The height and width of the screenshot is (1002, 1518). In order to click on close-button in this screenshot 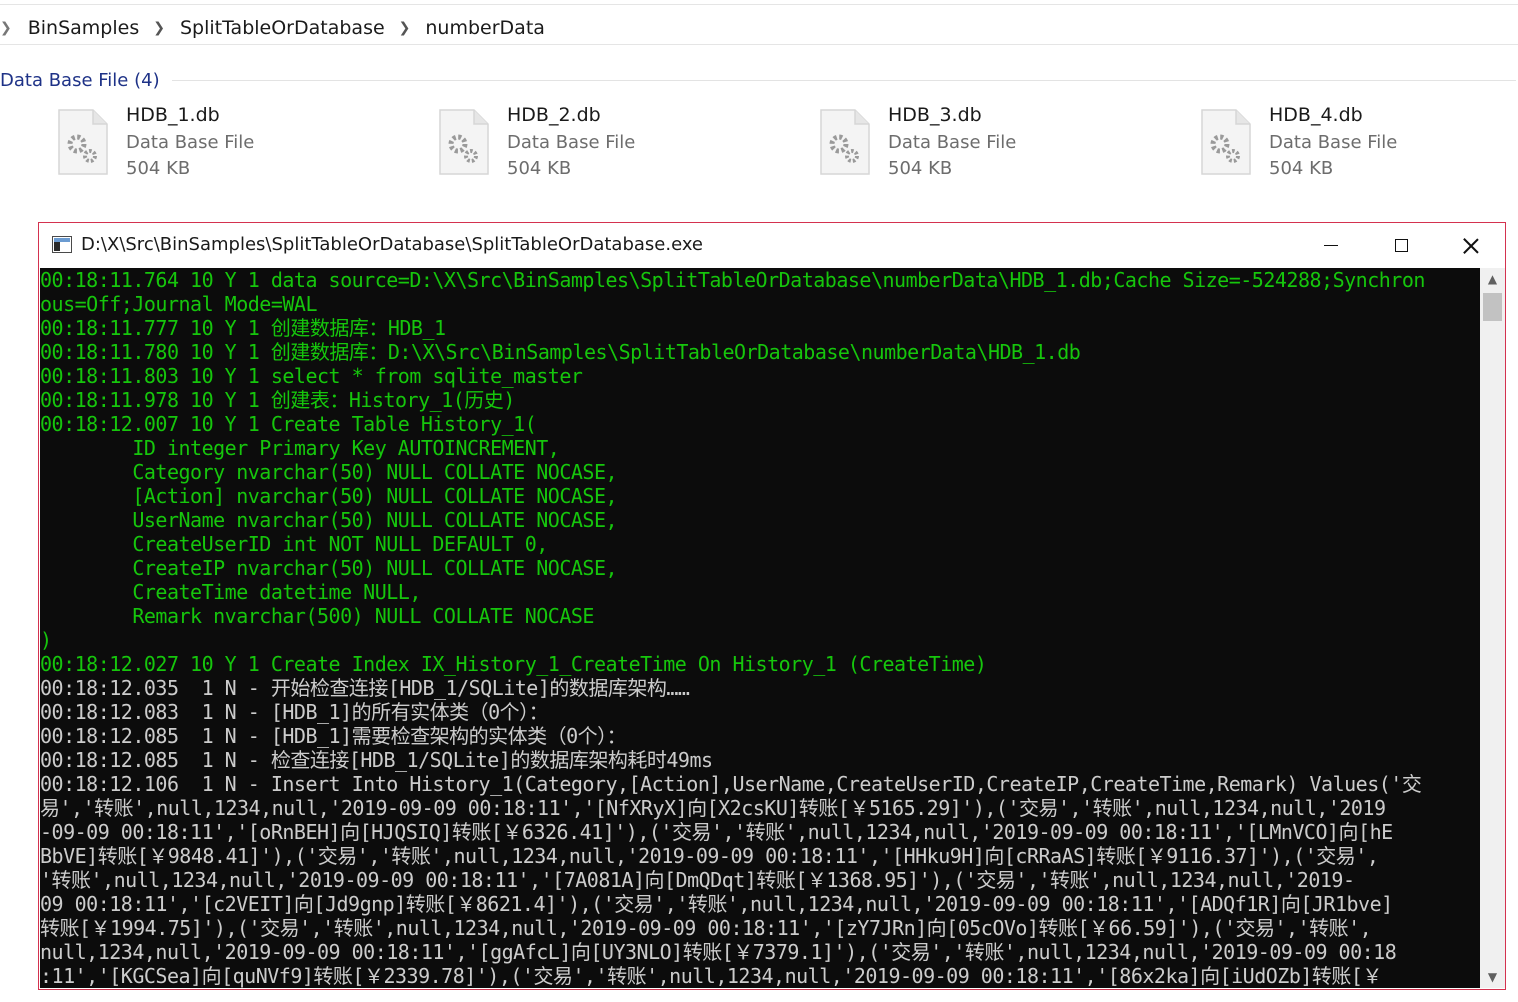, I will do `click(1471, 245)`.